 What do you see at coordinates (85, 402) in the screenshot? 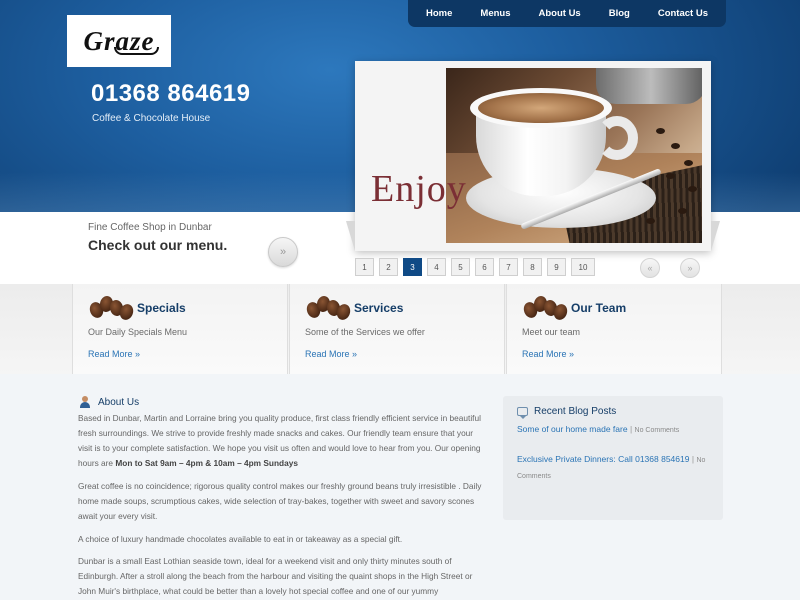
I see `person-icon` at bounding box center [85, 402].